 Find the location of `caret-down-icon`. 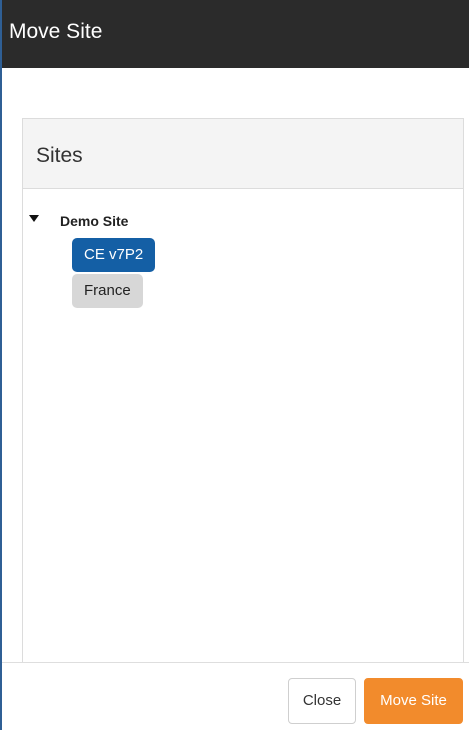

caret-down-icon is located at coordinates (34, 218).